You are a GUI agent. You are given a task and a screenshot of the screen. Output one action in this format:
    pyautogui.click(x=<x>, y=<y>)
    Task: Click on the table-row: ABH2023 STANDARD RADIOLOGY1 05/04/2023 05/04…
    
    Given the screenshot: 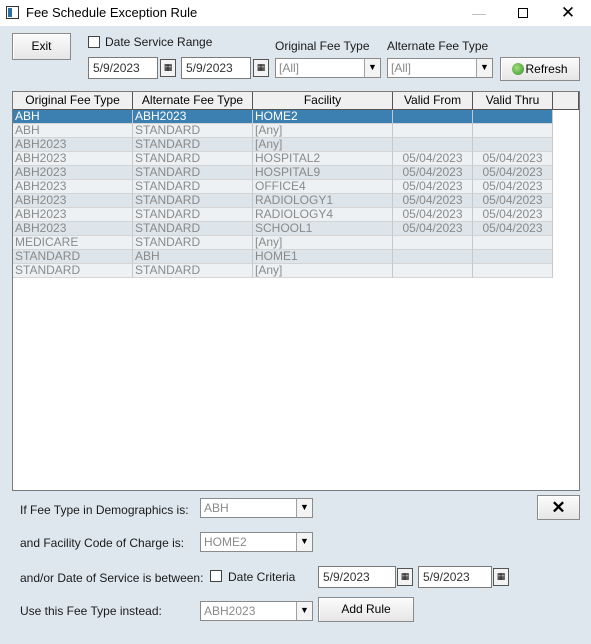 What is the action you would take?
    pyautogui.click(x=283, y=201)
    